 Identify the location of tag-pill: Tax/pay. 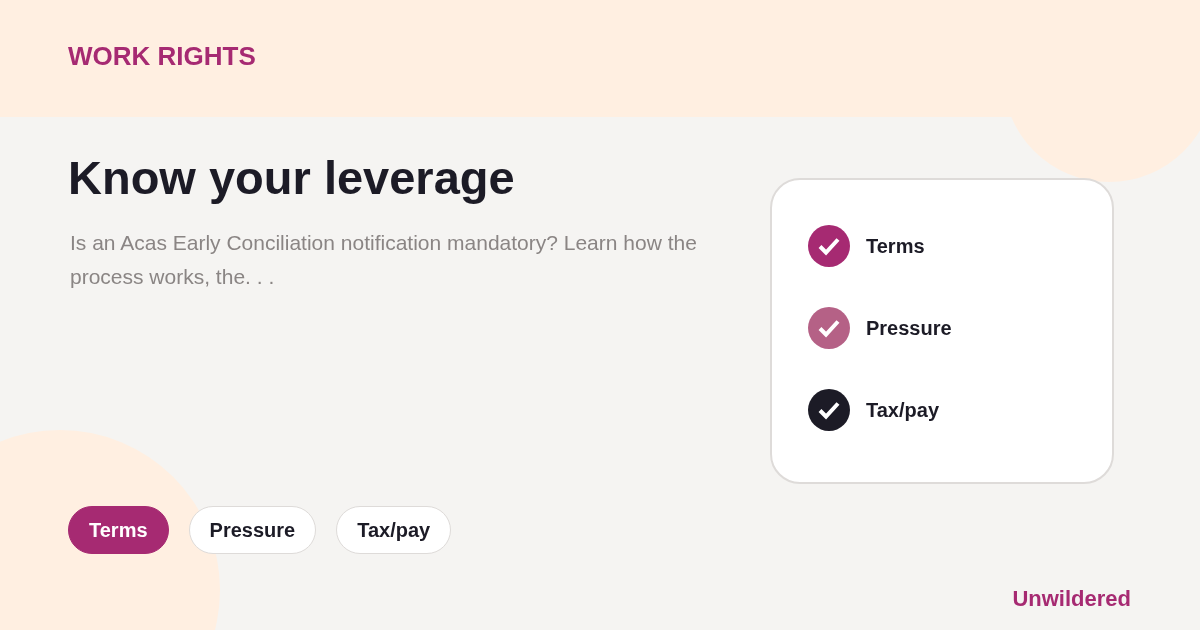
(394, 530).